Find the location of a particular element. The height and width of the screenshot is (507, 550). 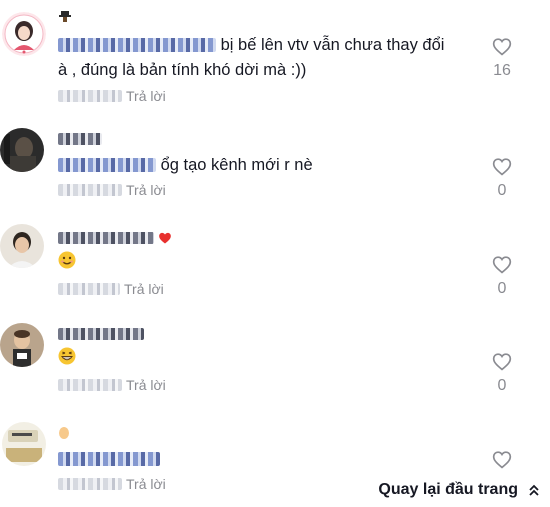

egg-emoji-icon is located at coordinates (64, 432).